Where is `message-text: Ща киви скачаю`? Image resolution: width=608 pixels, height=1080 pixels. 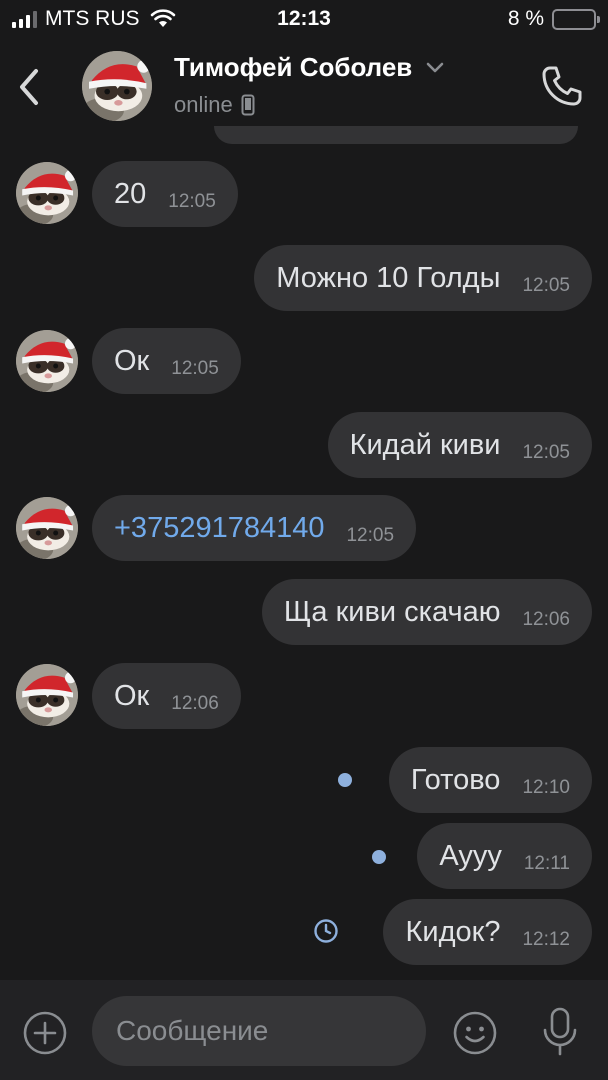 message-text: Ща киви скачаю is located at coordinates (392, 611).